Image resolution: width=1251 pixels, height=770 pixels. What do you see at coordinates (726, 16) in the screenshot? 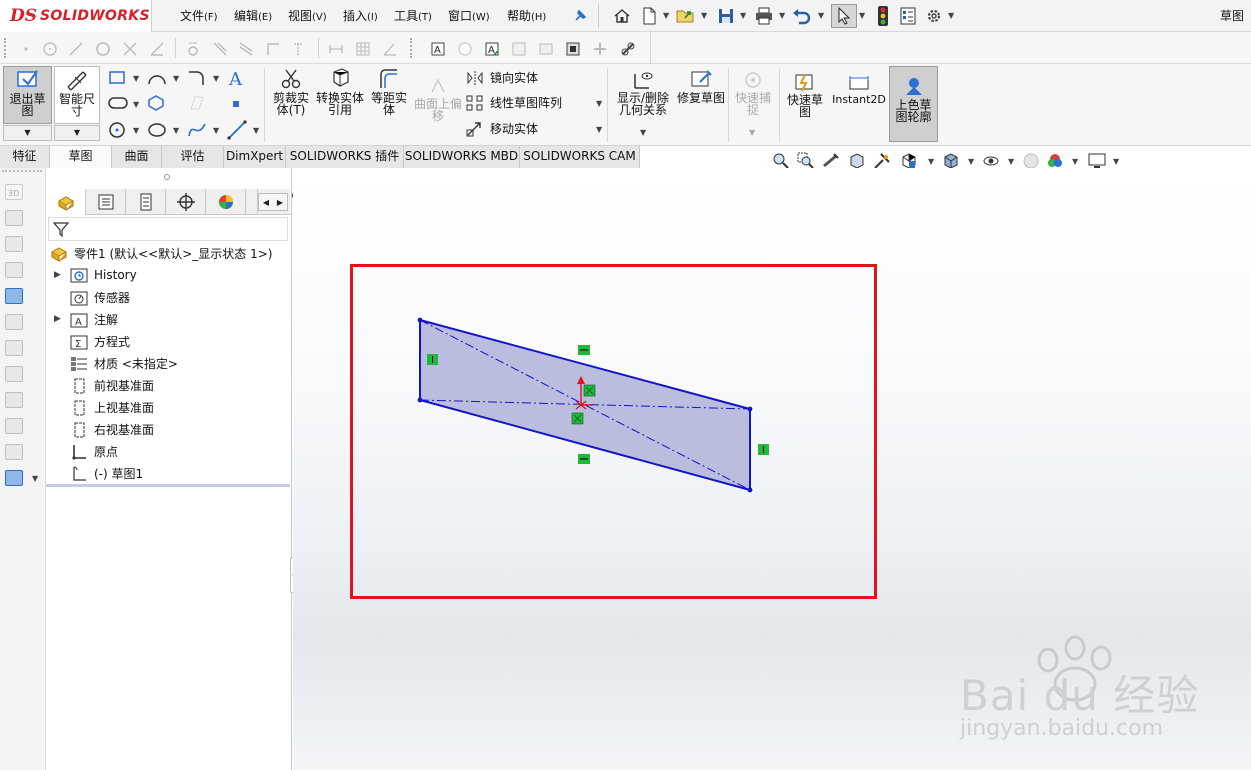
I see `save-icon` at bounding box center [726, 16].